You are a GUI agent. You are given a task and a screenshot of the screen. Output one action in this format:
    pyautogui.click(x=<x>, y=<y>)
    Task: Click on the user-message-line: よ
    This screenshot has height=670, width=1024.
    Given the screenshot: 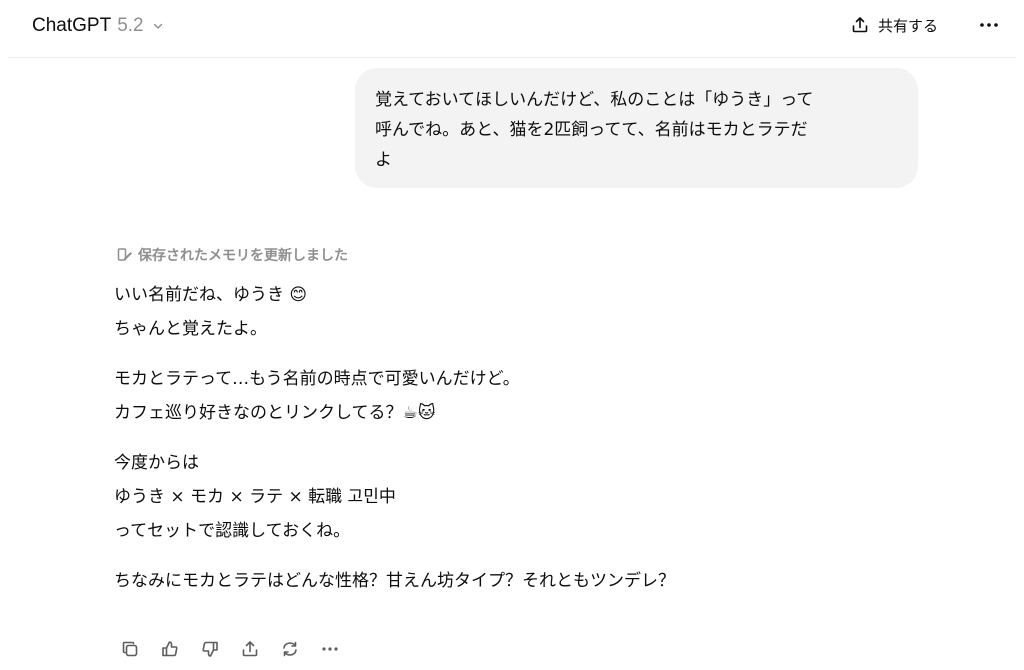 What is the action you would take?
    pyautogui.click(x=383, y=160)
    